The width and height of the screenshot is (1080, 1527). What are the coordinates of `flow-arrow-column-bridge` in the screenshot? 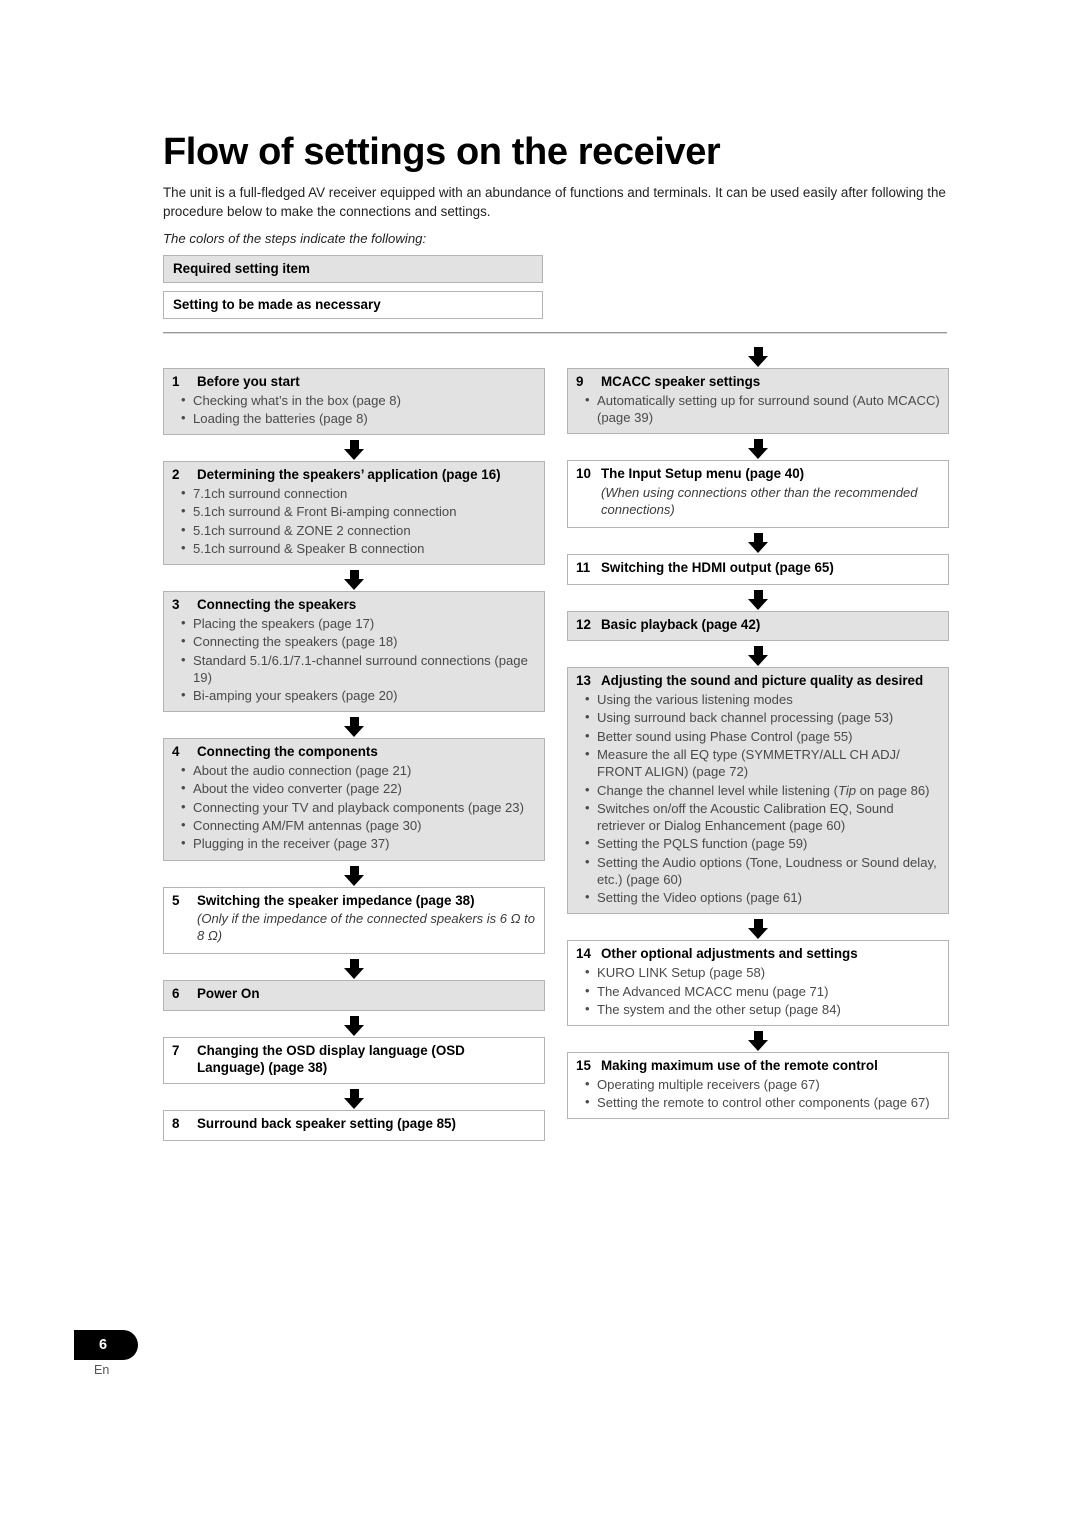 It's located at (758, 355).